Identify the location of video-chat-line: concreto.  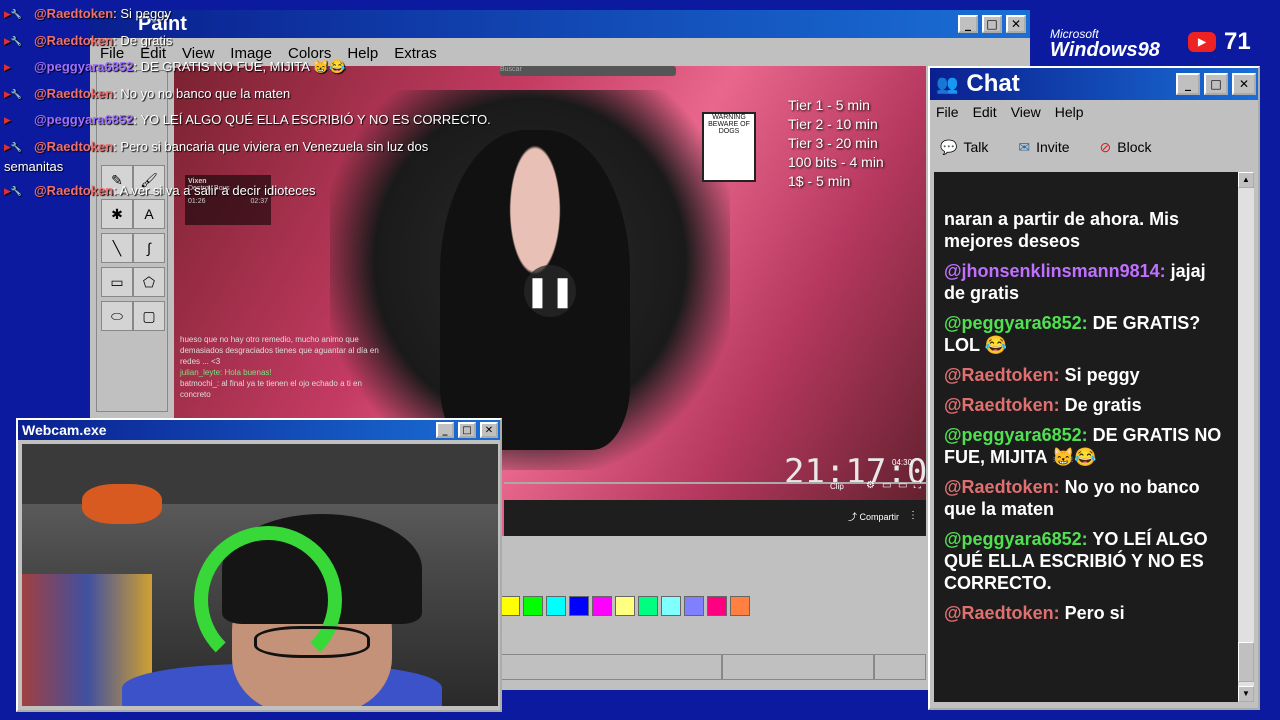
(195, 394).